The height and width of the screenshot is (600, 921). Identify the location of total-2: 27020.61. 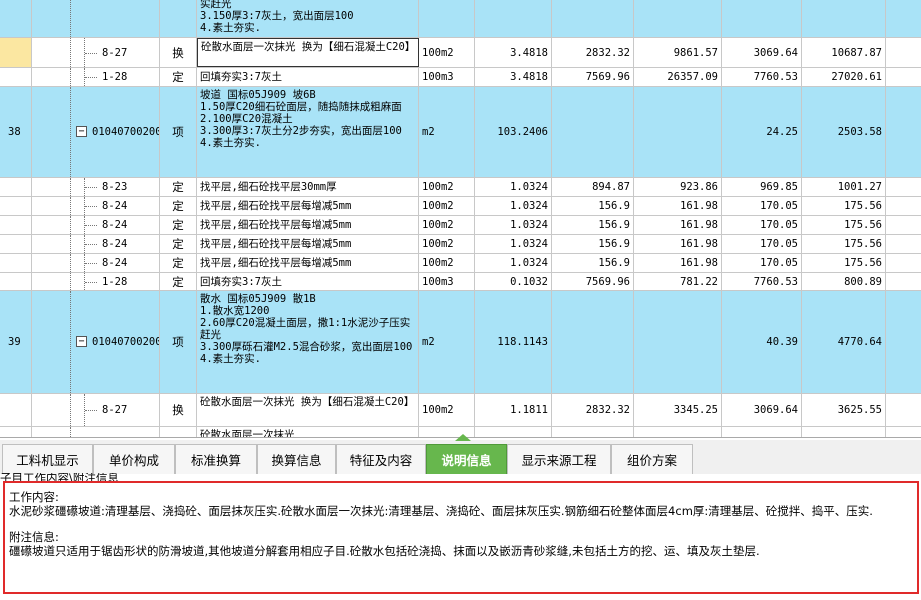
(844, 77).